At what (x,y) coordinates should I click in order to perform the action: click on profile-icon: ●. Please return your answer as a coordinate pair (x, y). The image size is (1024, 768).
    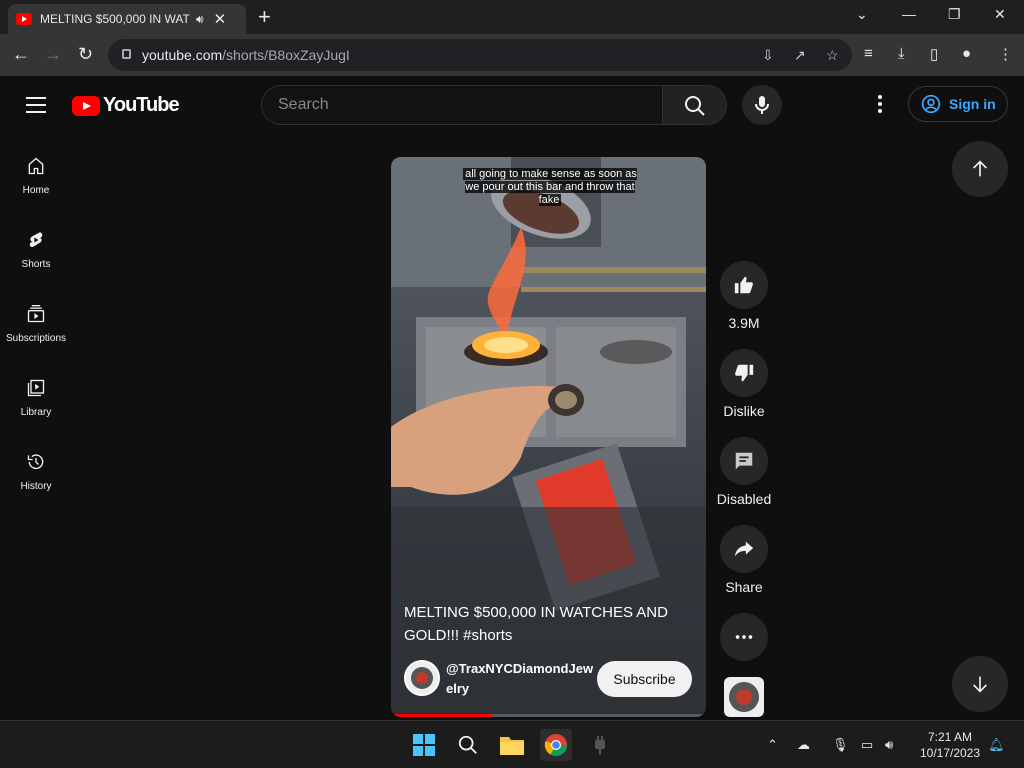
    Looking at the image, I should click on (966, 53).